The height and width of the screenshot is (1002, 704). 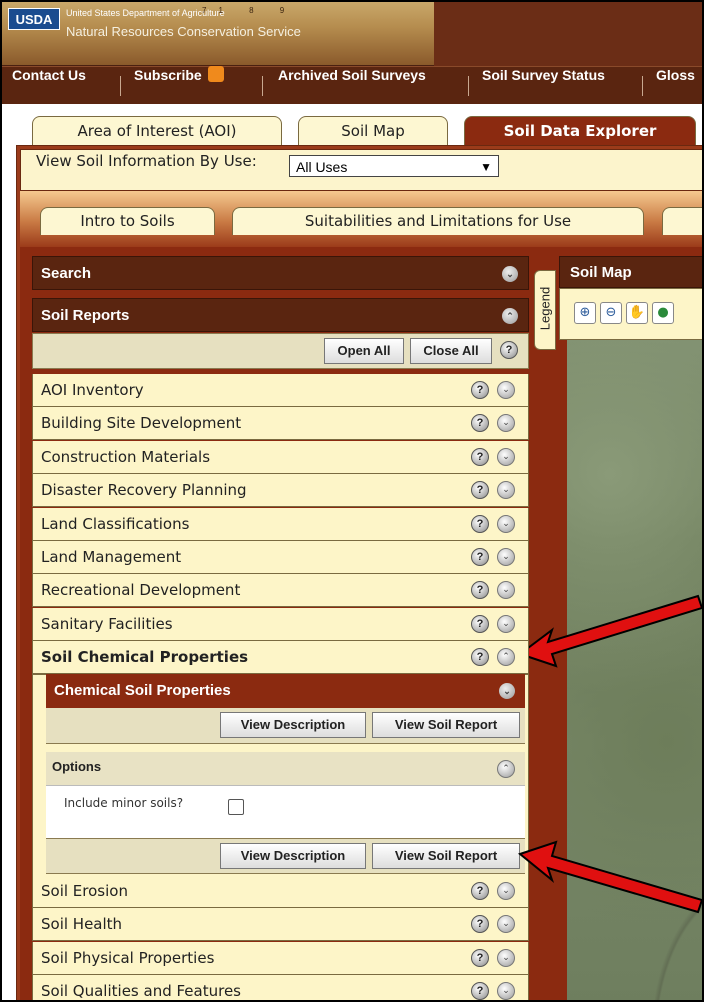 What do you see at coordinates (157, 131) in the screenshot?
I see `tab-area-of-interest: Area of Interest (AOI)` at bounding box center [157, 131].